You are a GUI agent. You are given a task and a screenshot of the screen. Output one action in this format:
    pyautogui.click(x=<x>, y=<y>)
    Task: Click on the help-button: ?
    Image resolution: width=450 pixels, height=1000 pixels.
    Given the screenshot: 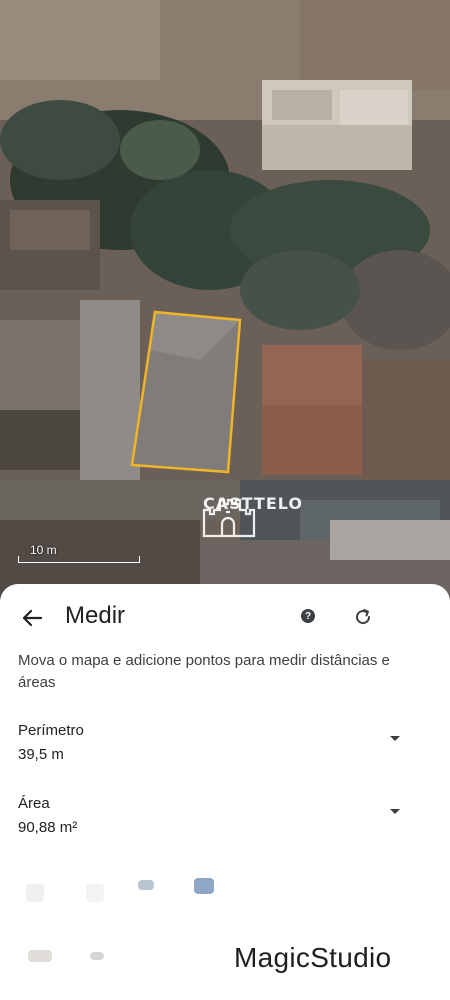 What is the action you would take?
    pyautogui.click(x=308, y=616)
    